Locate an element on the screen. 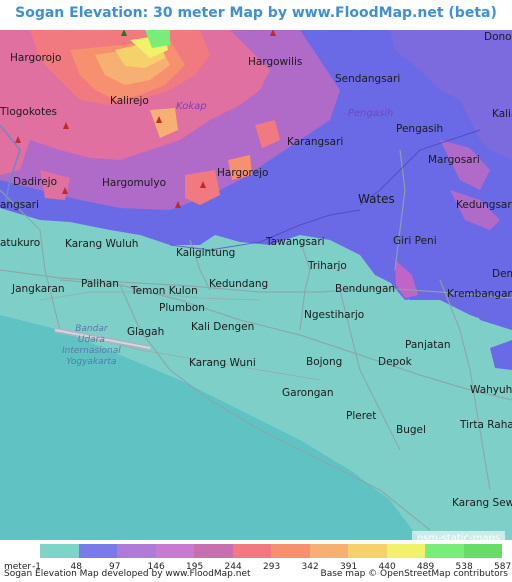 This screenshot has height=582, width=512. place-label-angsari: angsari is located at coordinates (19, 205).